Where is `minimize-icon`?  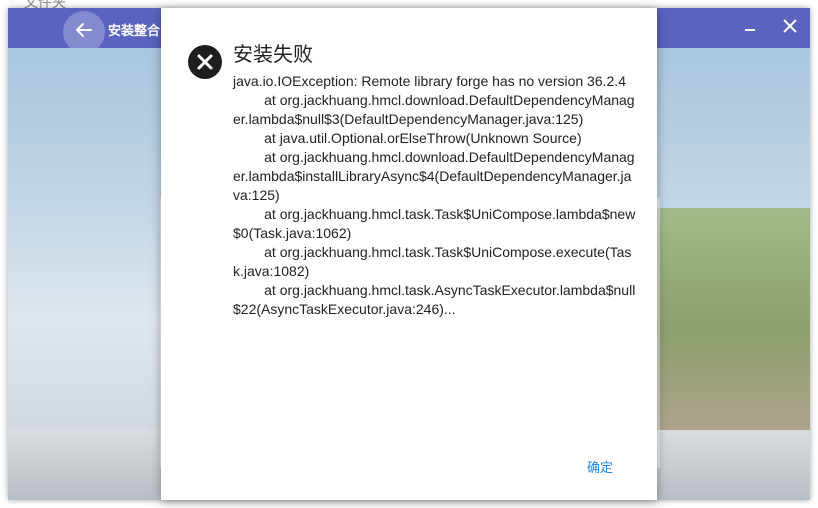 minimize-icon is located at coordinates (750, 28).